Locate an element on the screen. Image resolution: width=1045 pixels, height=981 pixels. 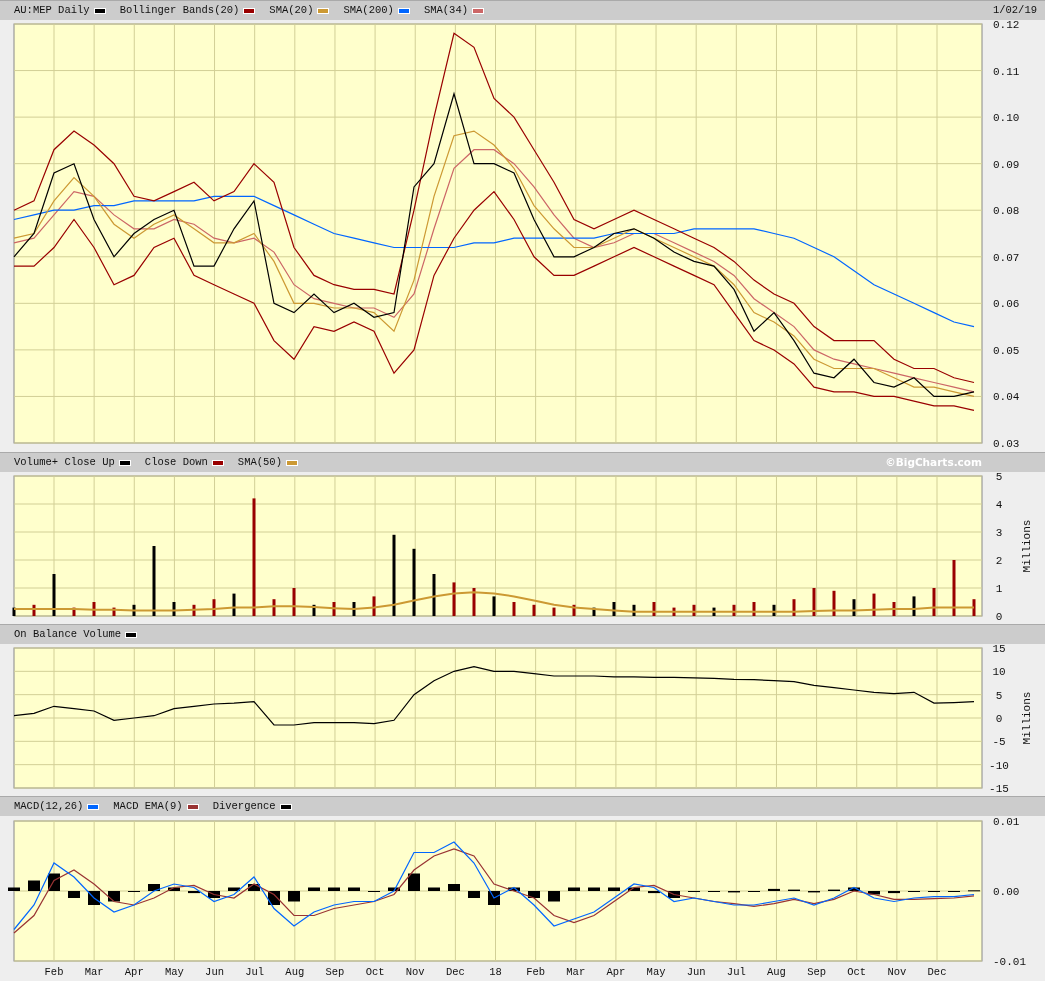
axis-tick-label: 0.01 is located at coordinates (1006, 822).